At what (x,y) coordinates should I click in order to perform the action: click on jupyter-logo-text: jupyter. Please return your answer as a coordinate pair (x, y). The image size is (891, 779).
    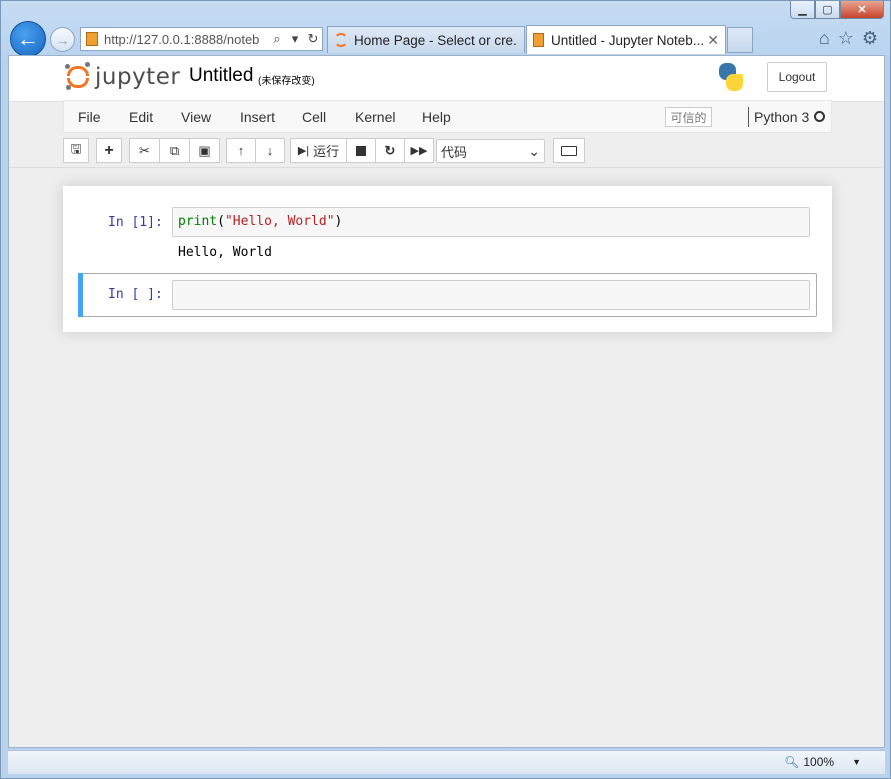
    Looking at the image, I should click on (138, 77).